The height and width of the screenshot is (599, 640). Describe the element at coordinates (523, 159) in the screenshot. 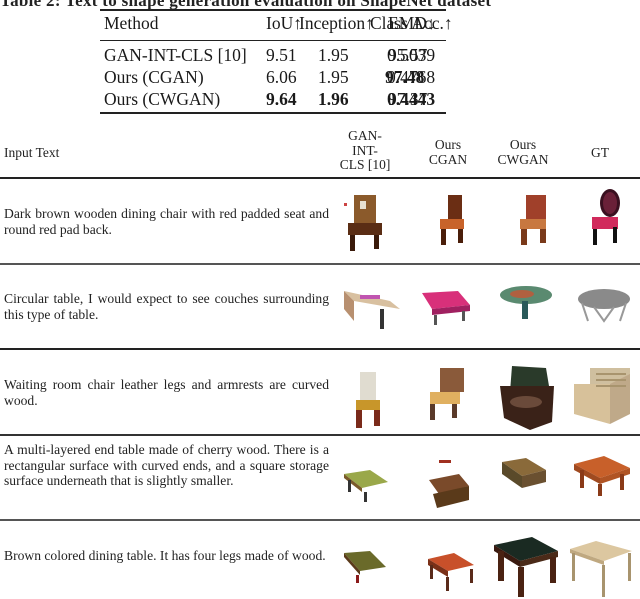

I see `header-line: CWGAN` at that location.